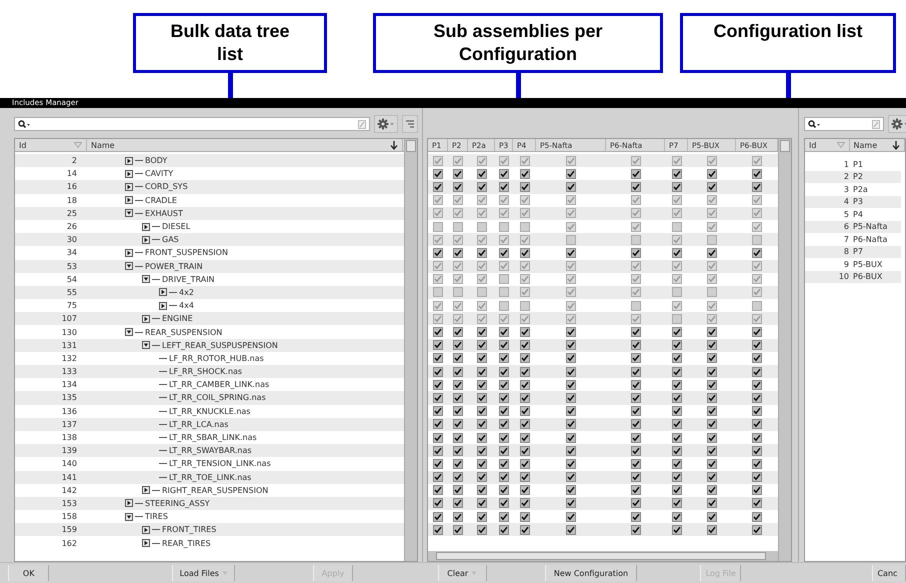 The width and height of the screenshot is (906, 583). What do you see at coordinates (204, 573) in the screenshot?
I see `button: Load Files` at bounding box center [204, 573].